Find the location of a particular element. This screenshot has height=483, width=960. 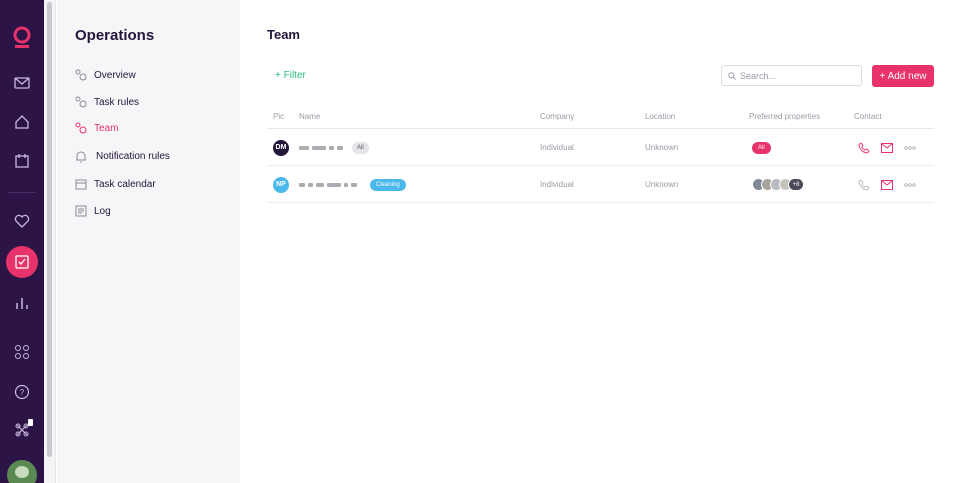

sidebar-item-team: Team is located at coordinates (96, 128).